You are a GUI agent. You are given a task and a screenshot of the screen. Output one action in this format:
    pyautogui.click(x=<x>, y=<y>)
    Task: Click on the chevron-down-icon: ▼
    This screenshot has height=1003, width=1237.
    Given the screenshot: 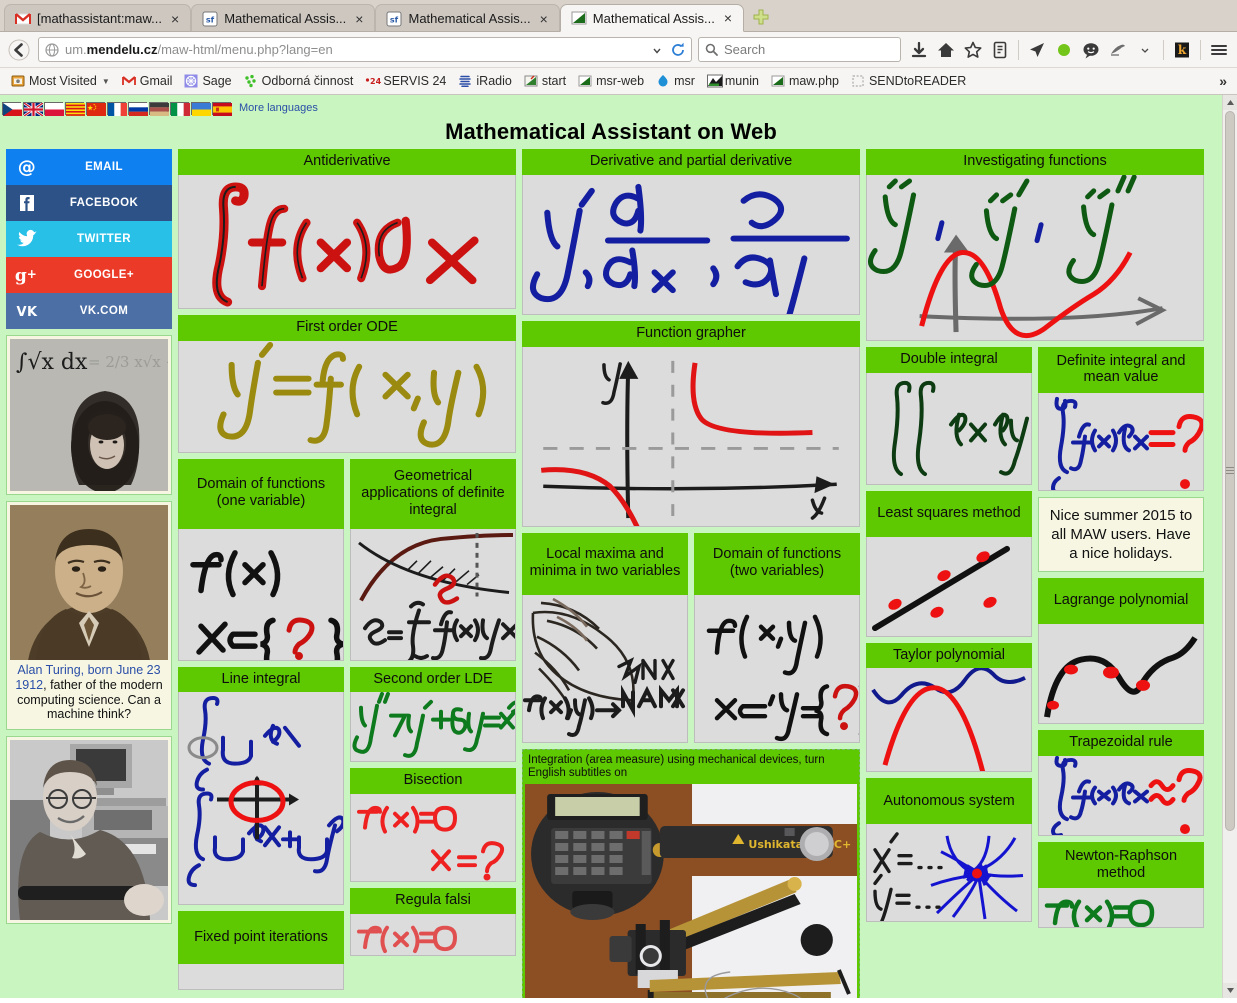 What is the action you would take?
    pyautogui.click(x=106, y=81)
    